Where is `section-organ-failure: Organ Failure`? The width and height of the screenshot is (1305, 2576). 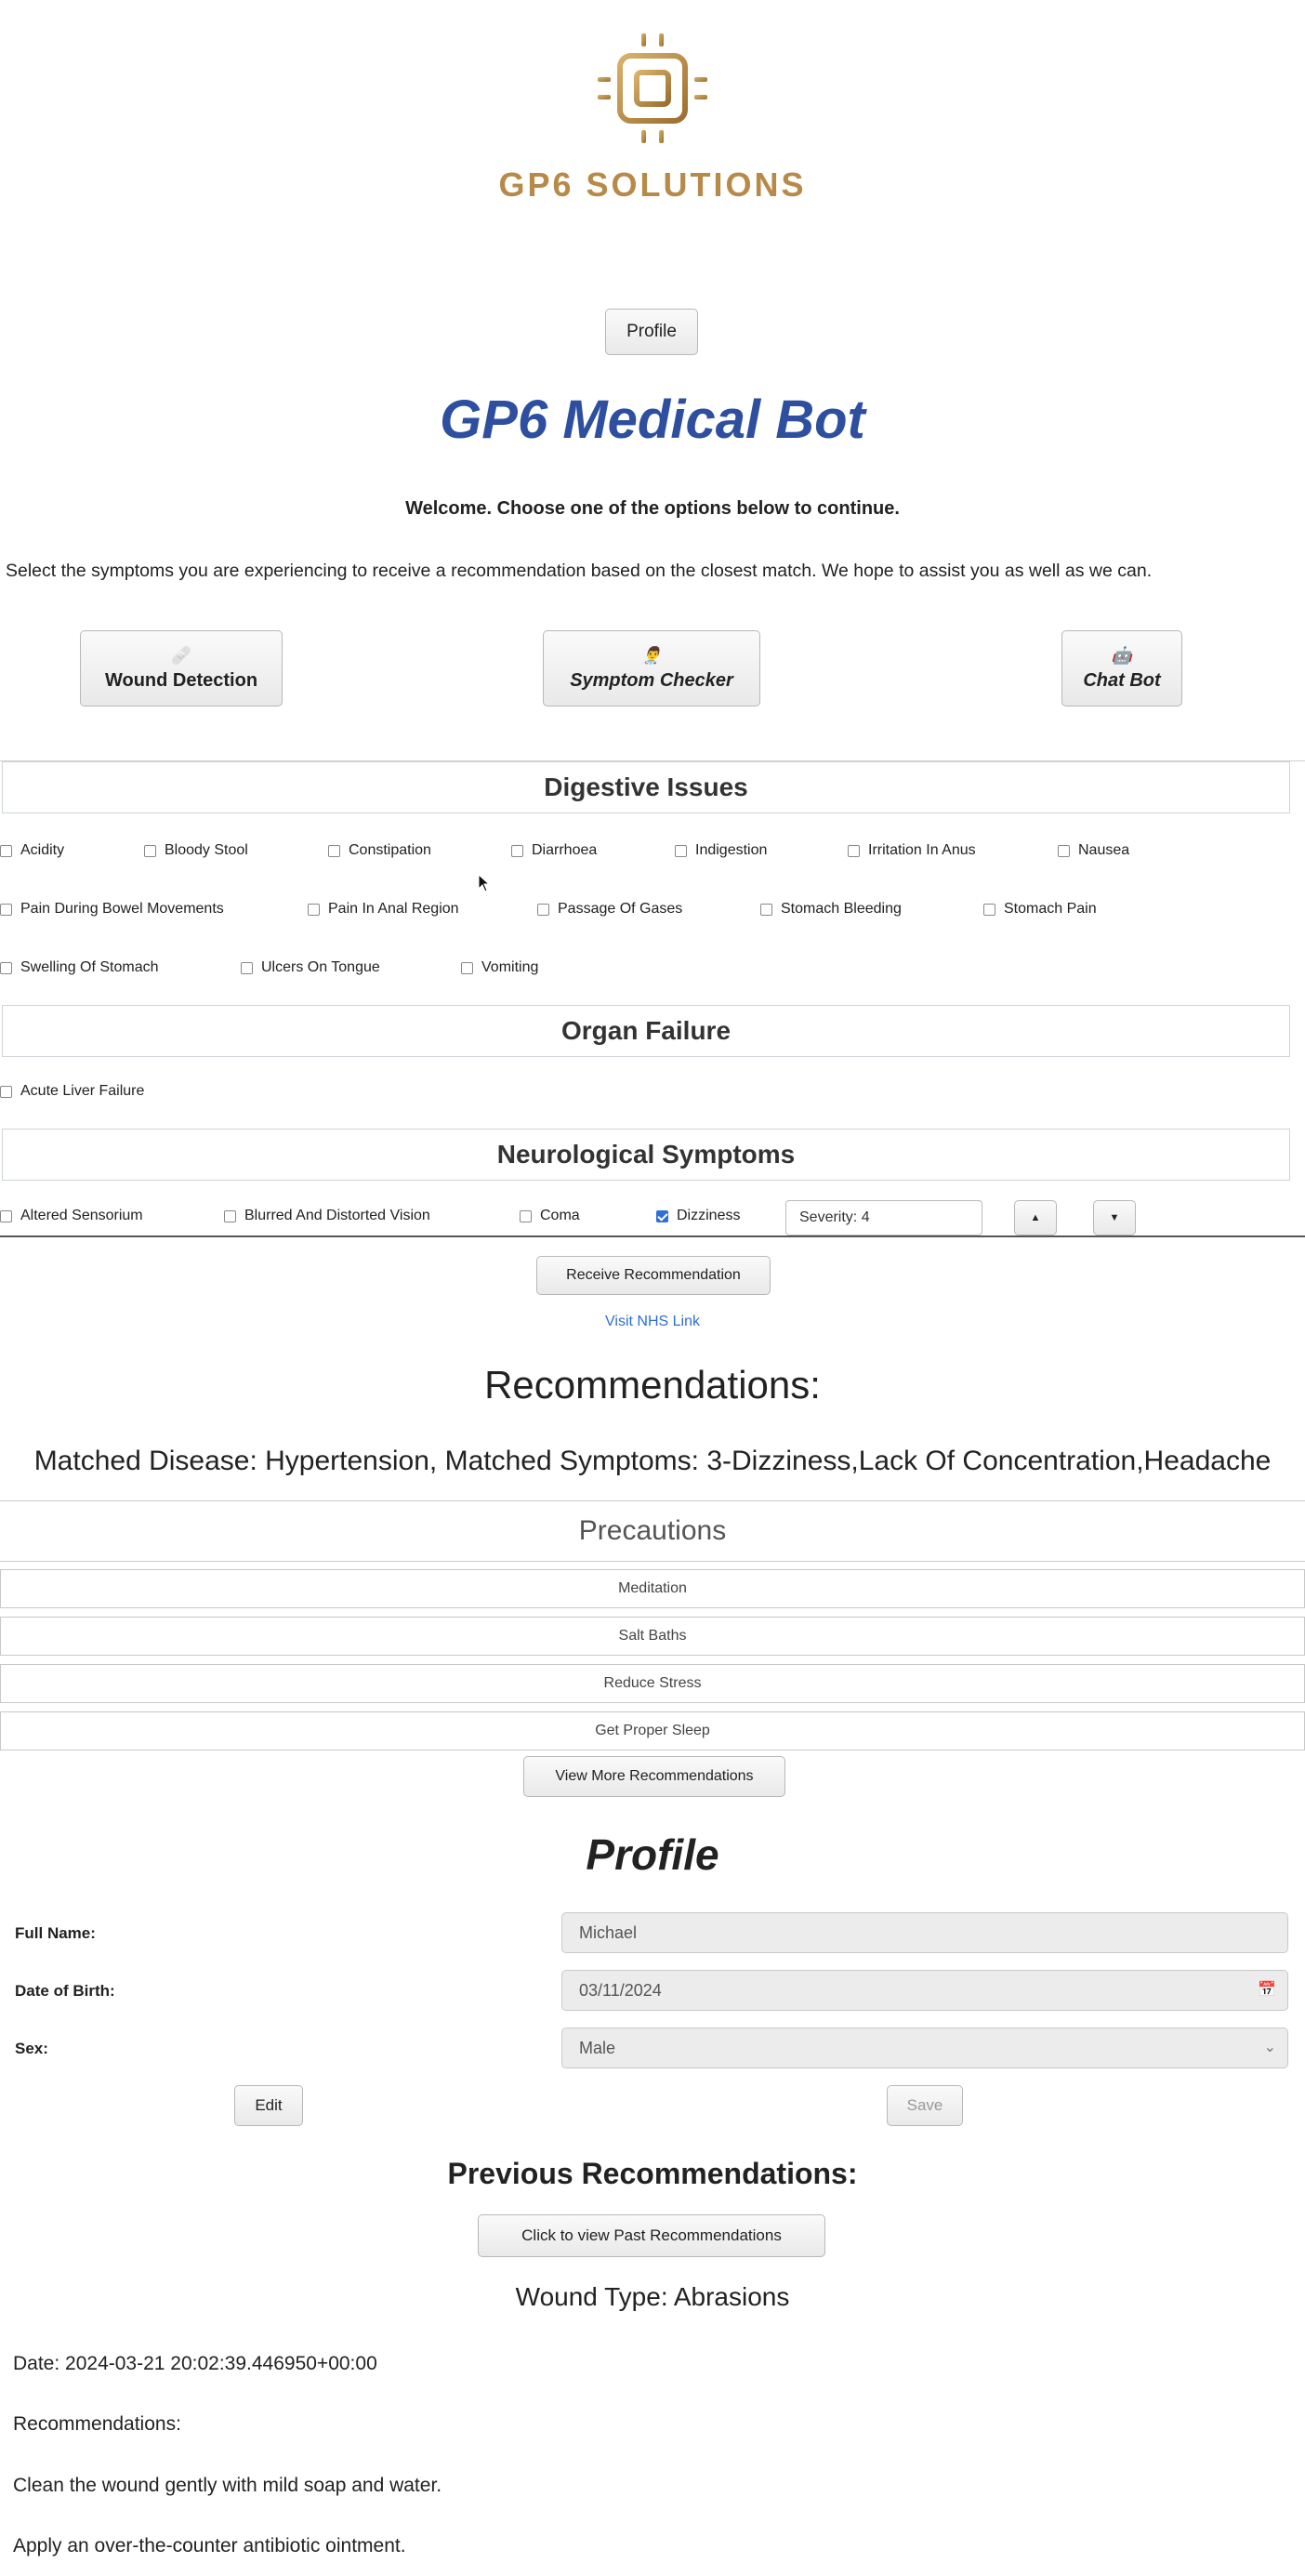 section-organ-failure: Organ Failure is located at coordinates (646, 1031).